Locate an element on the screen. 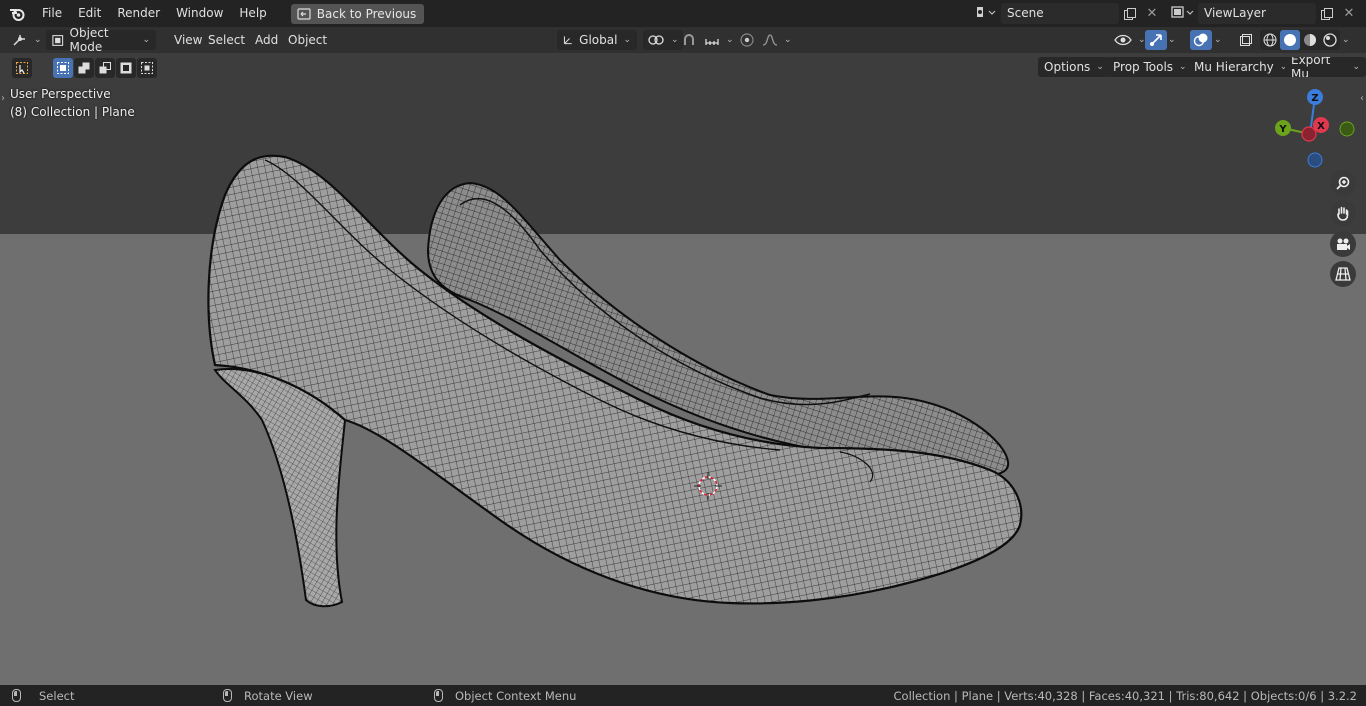 Image resolution: width=1366 pixels, height=706 pixels. camera-view-button is located at coordinates (1343, 244).